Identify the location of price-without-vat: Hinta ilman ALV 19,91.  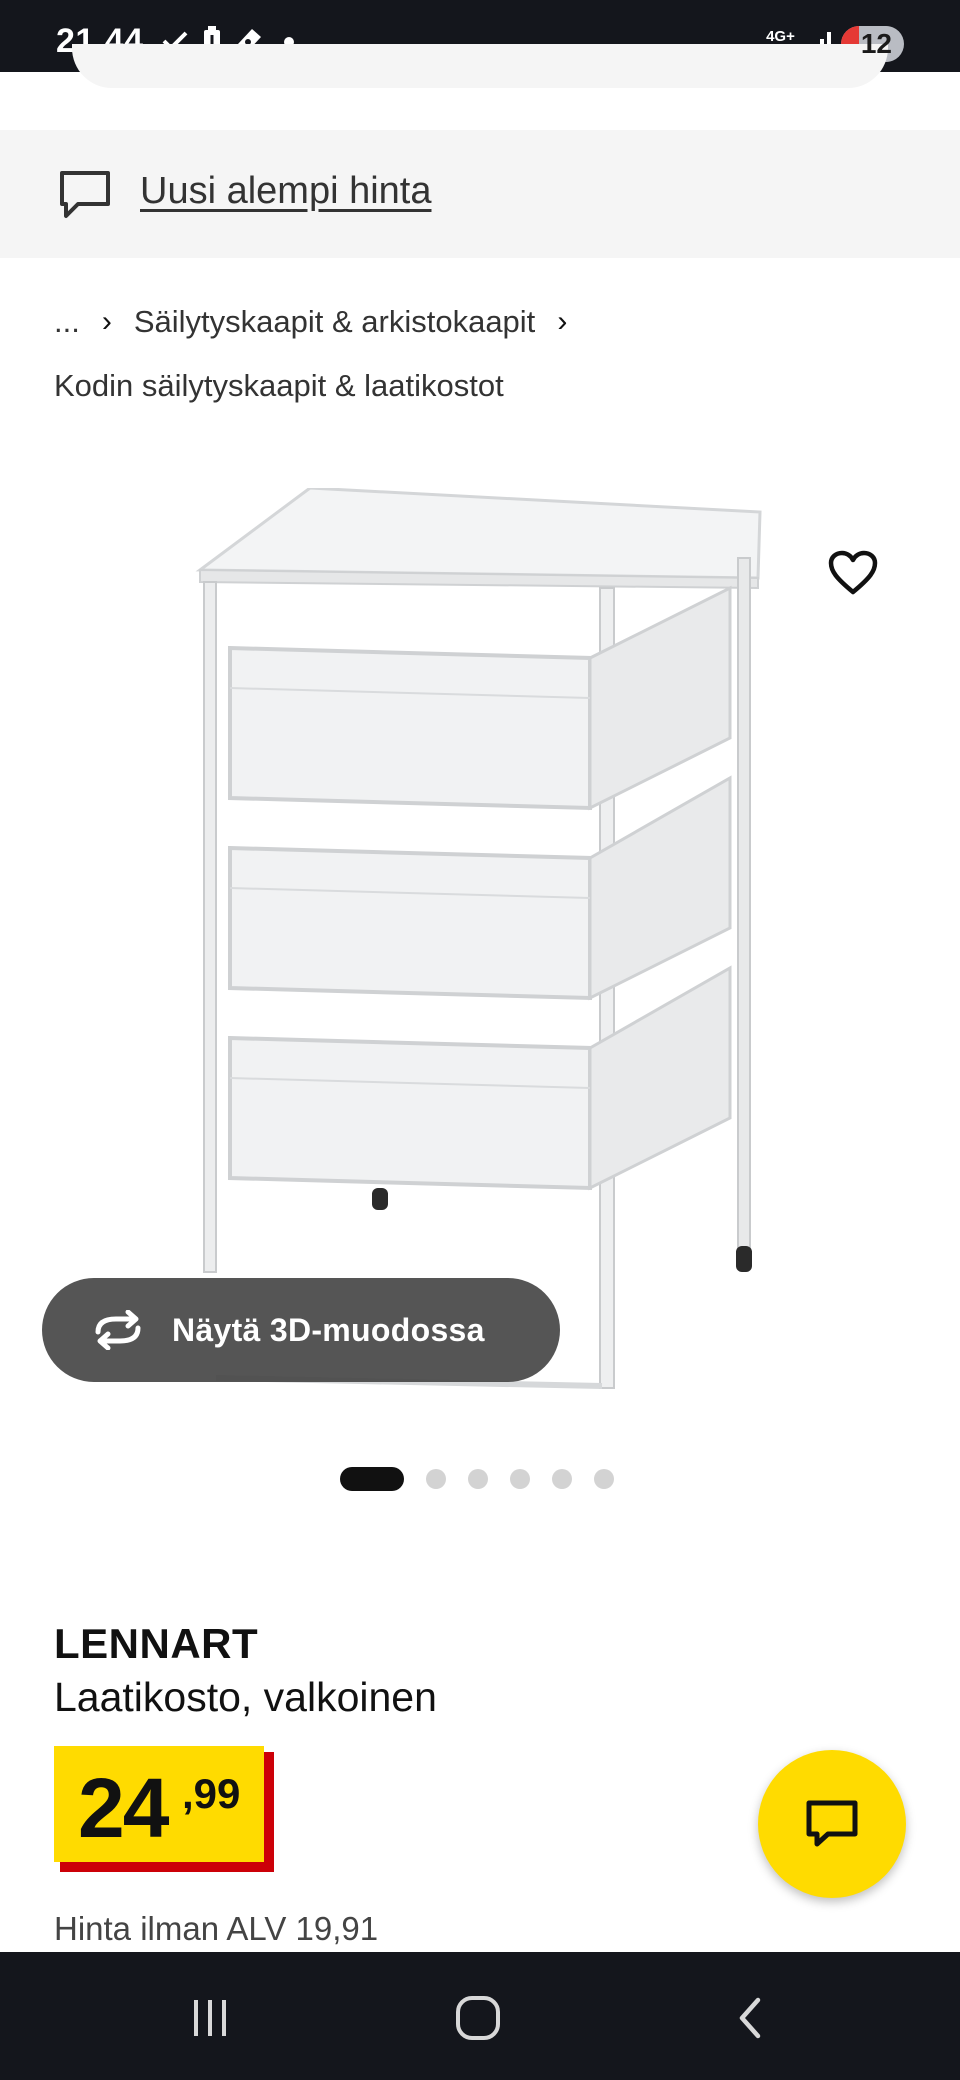
(216, 1928).